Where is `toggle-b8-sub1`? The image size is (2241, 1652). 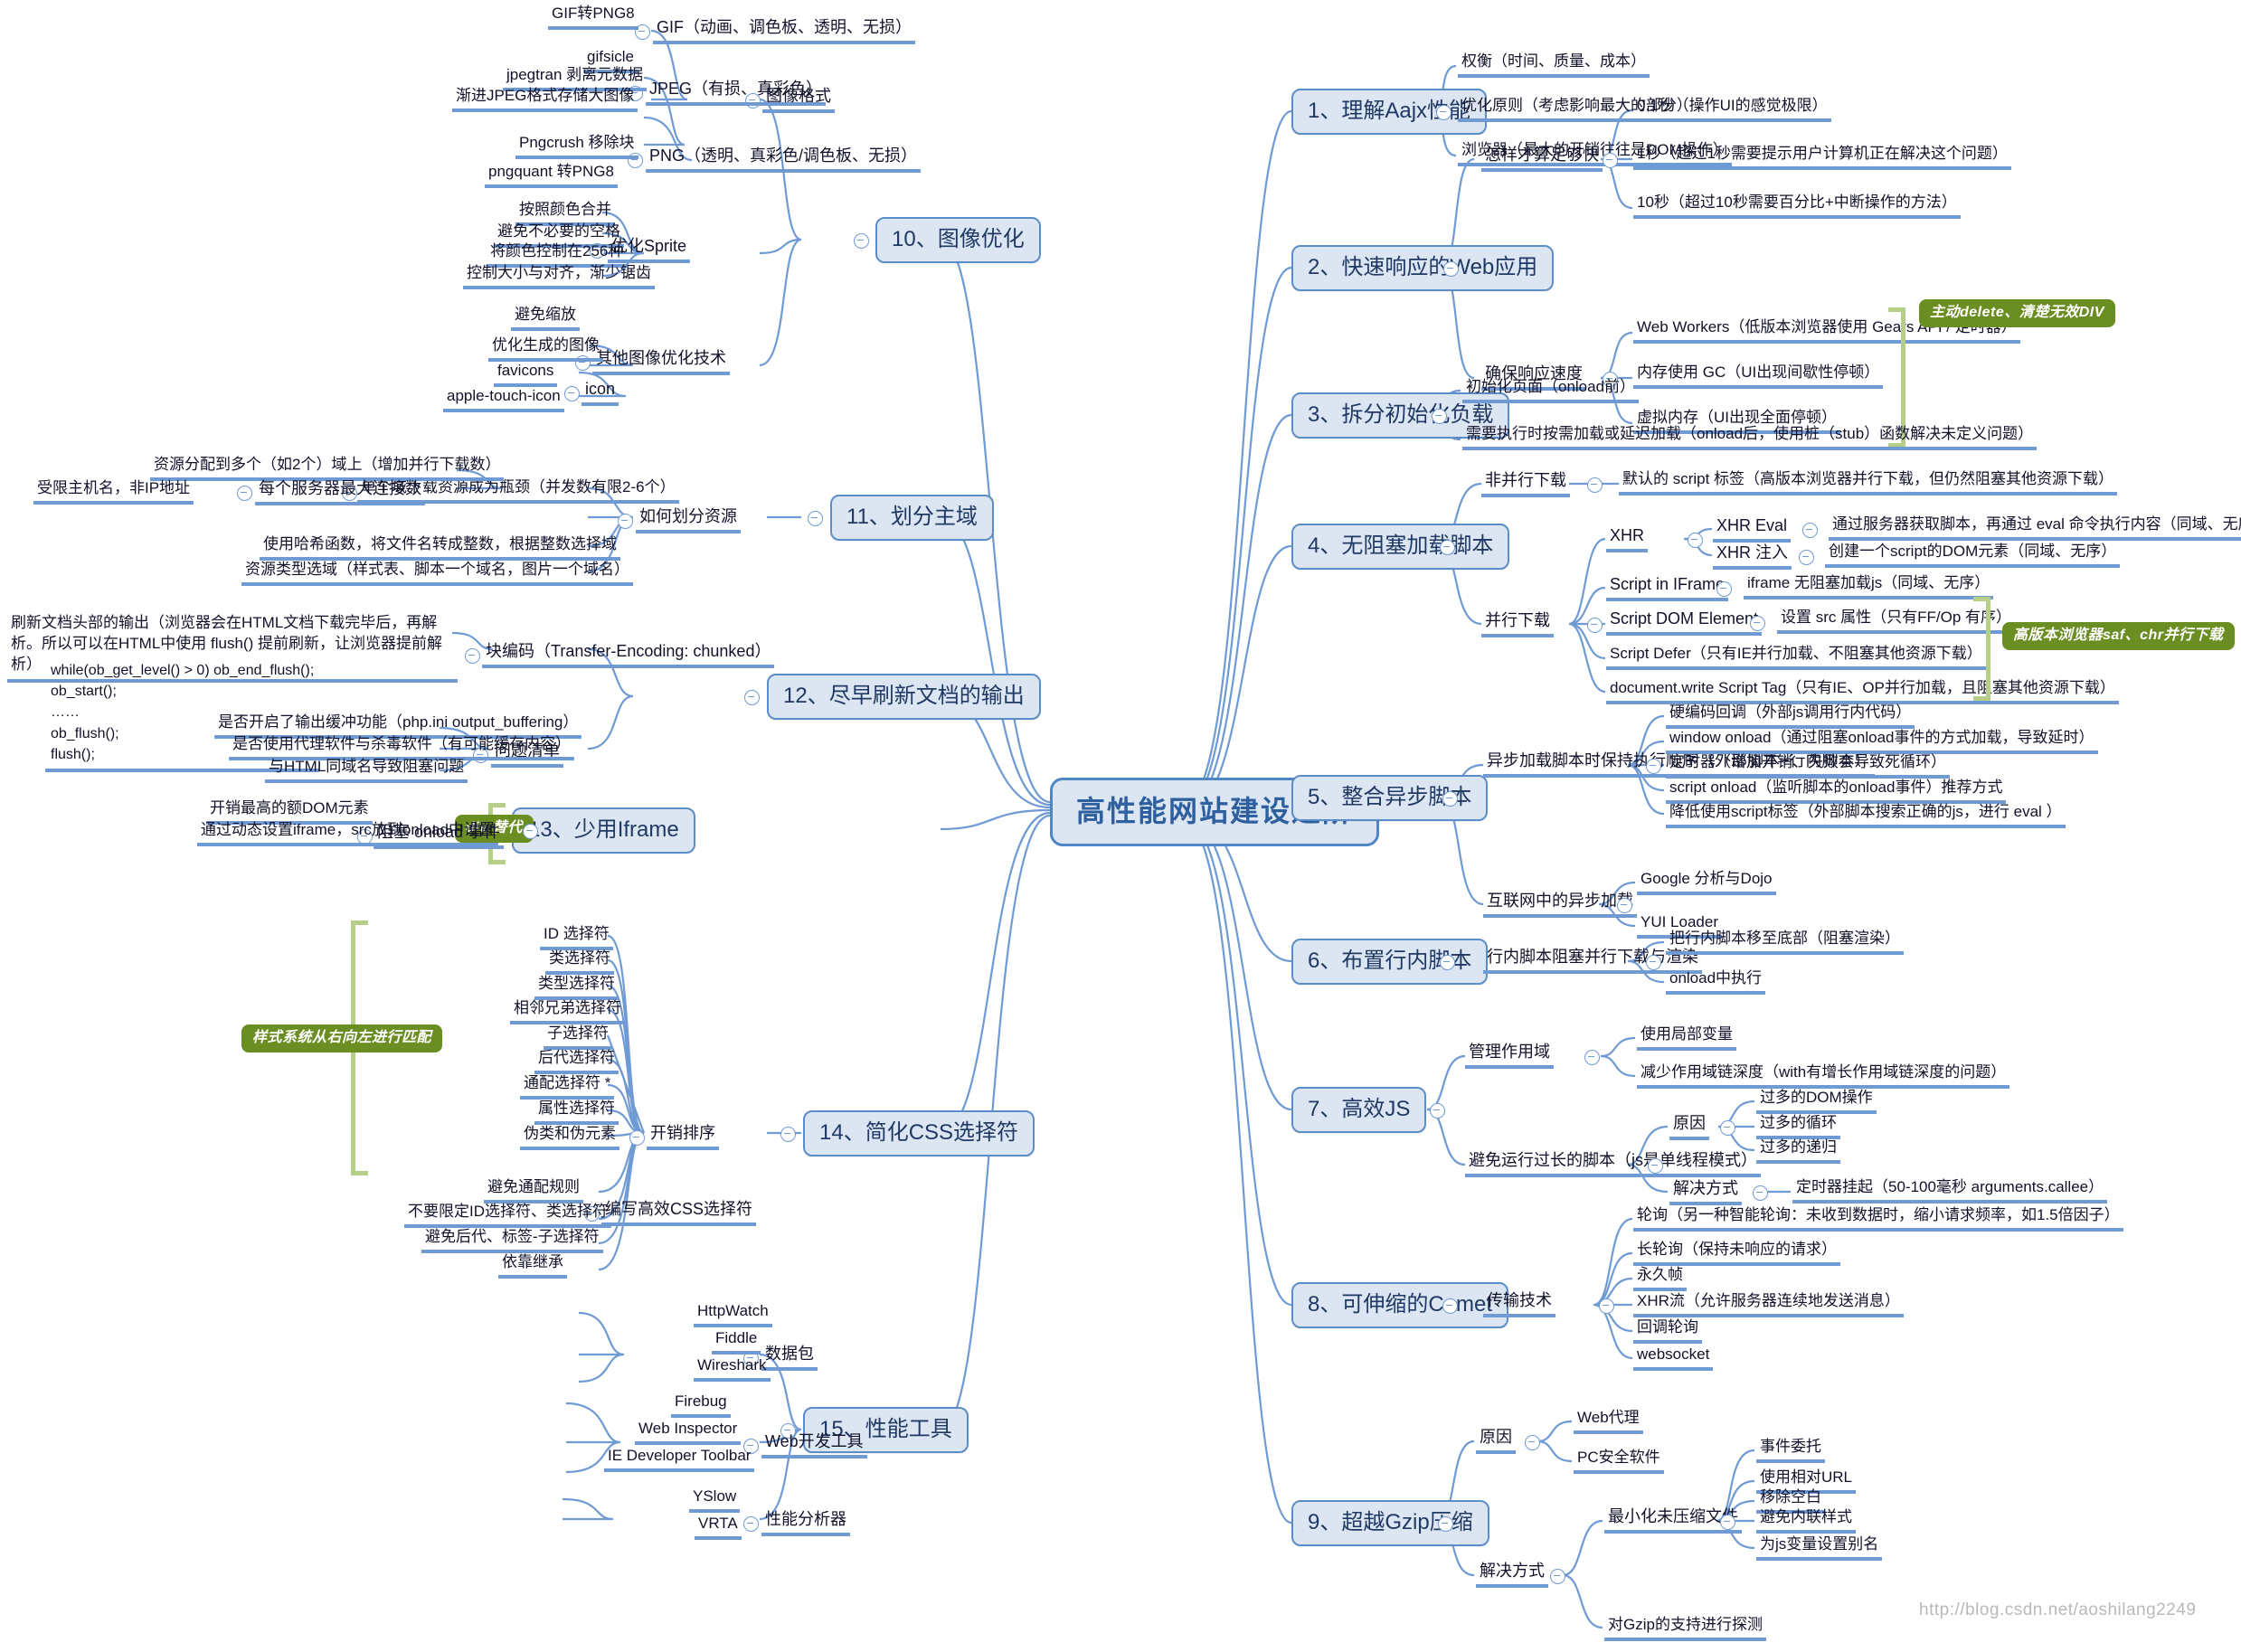
toggle-b8-sub1 is located at coordinates (1606, 1306).